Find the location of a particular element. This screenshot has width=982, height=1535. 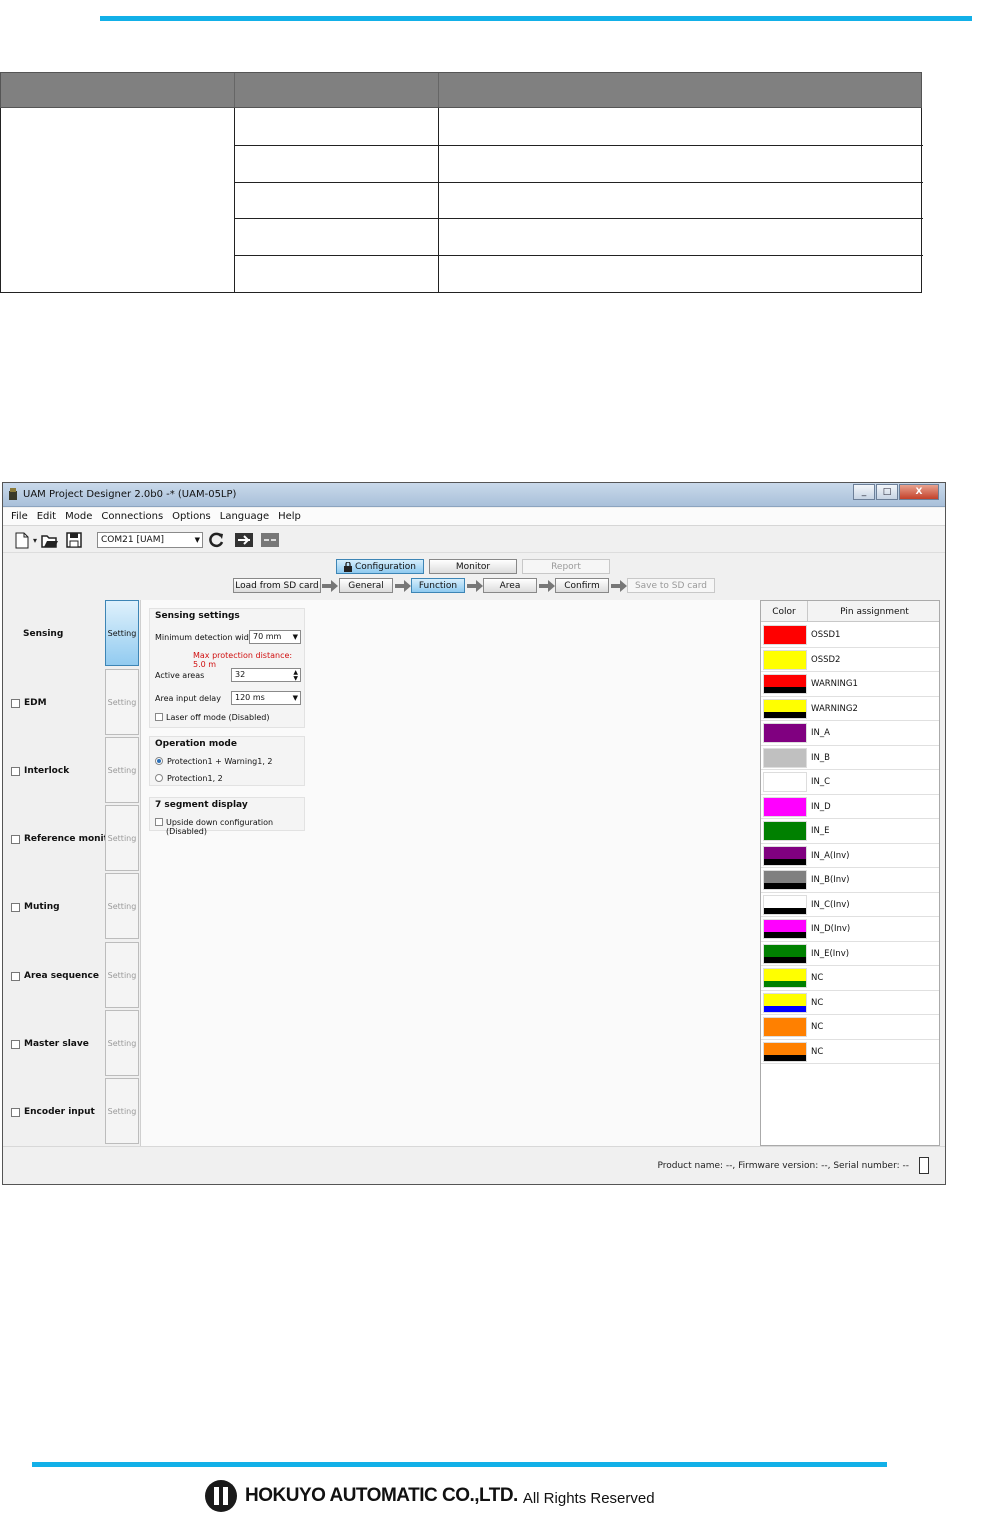

refresh-icon is located at coordinates (216, 540).